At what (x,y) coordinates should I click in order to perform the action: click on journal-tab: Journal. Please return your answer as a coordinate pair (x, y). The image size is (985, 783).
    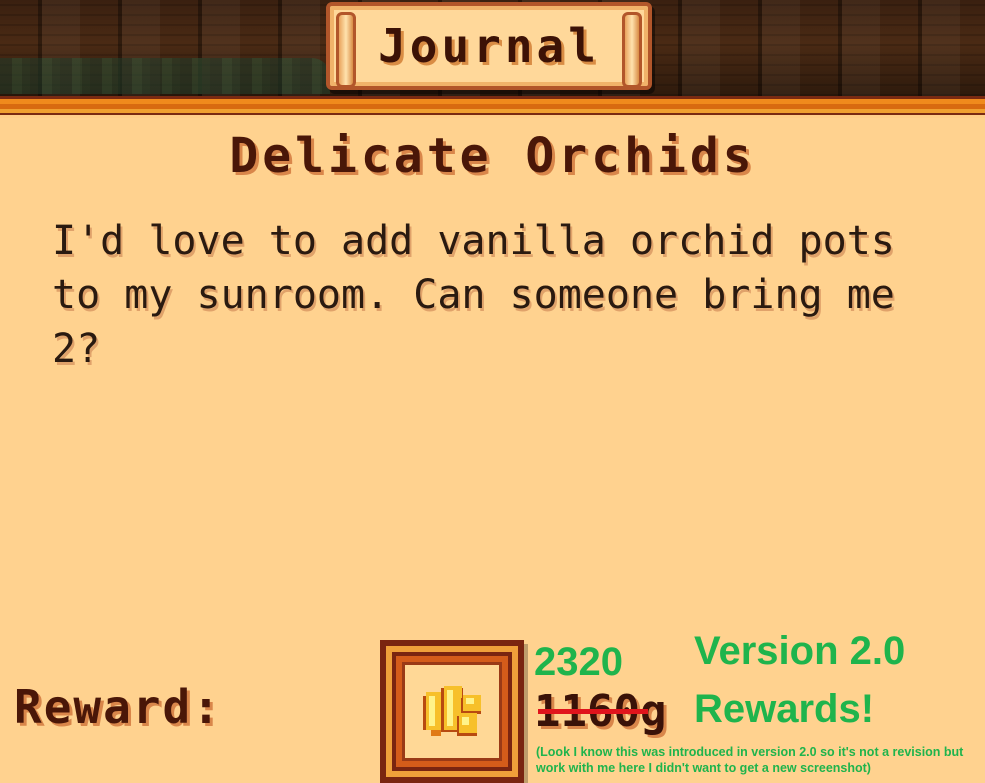
    Looking at the image, I should click on (489, 46).